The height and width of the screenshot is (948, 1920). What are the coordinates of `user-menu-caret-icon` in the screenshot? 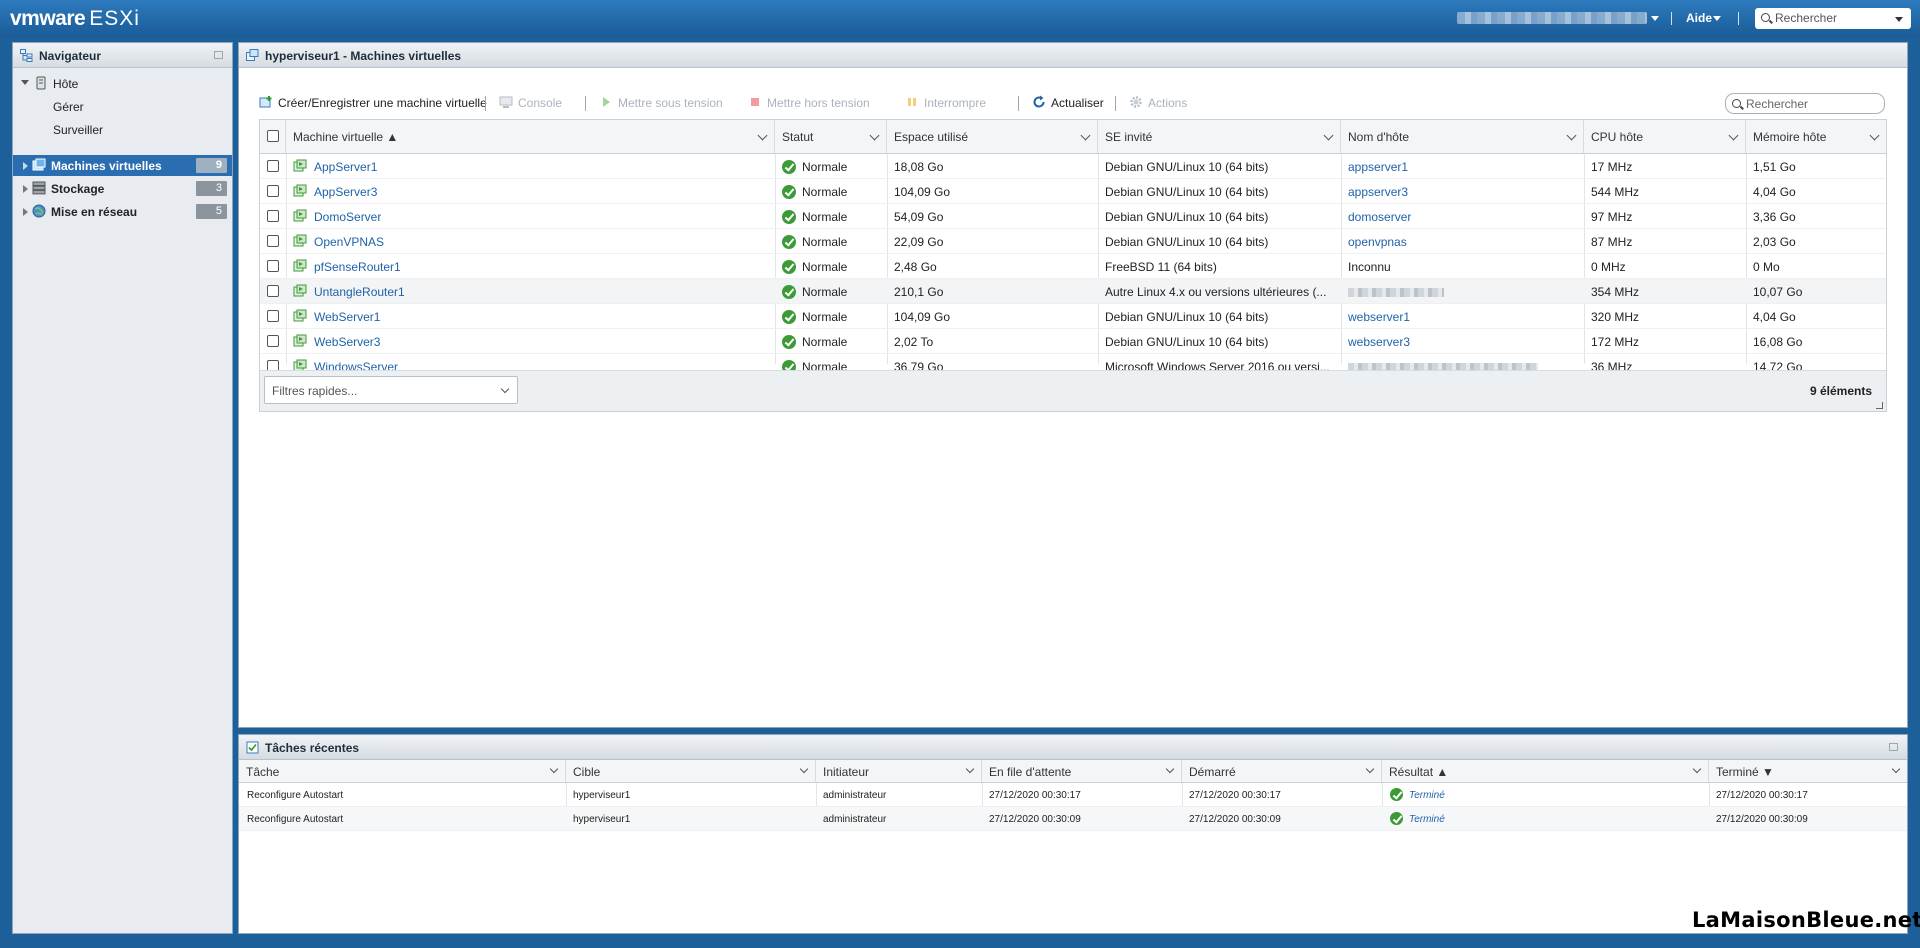 It's located at (1655, 18).